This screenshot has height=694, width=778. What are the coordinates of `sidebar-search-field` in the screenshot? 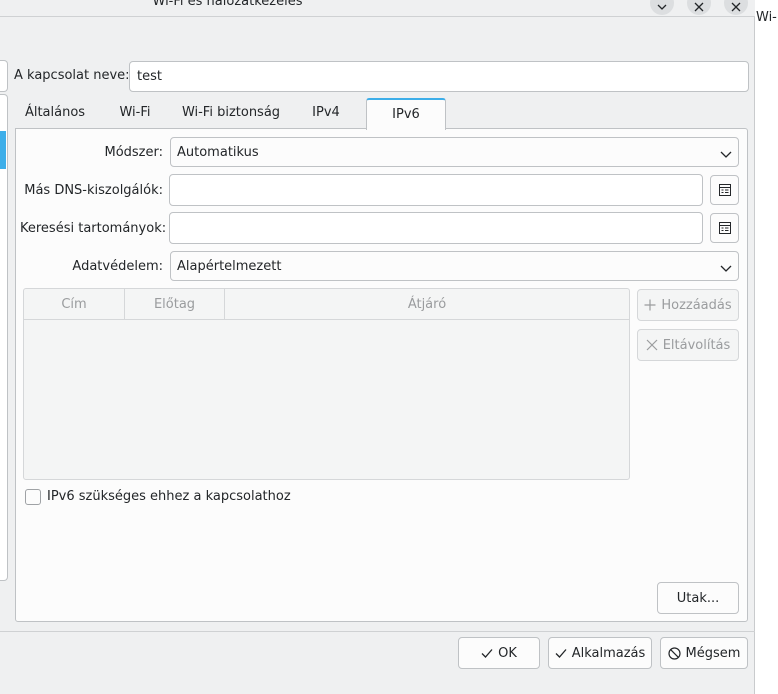 It's located at (4, 76).